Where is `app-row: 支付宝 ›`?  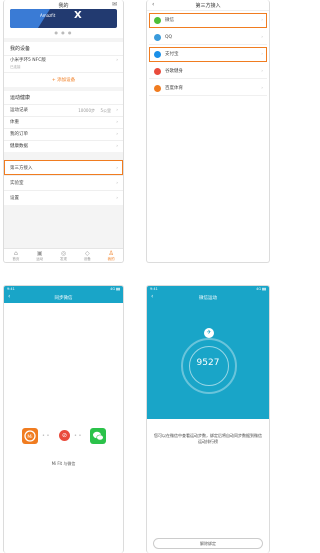
app-row: 支付宝 › is located at coordinates (208, 54).